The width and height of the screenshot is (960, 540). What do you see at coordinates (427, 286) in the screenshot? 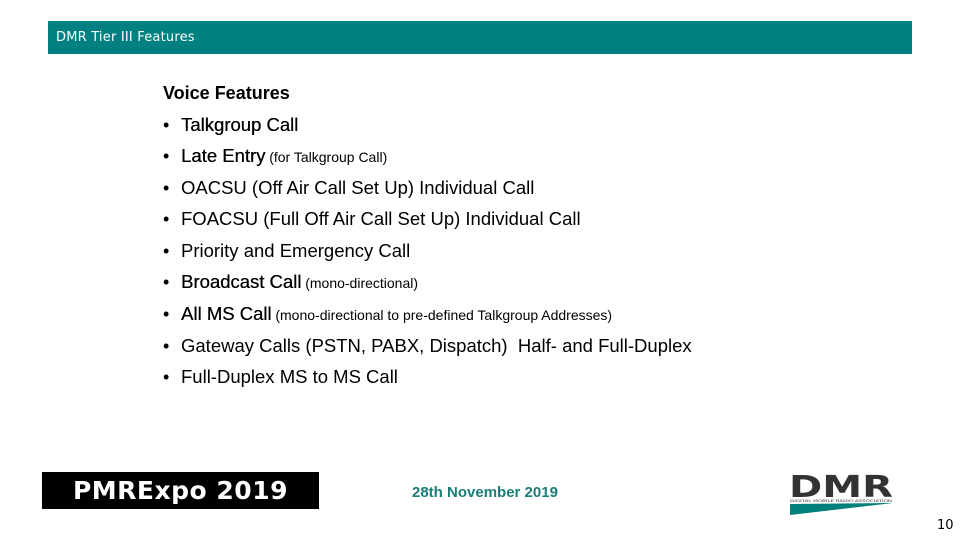
I see `feature-item: • Broadcast Call (mono-directional)` at bounding box center [427, 286].